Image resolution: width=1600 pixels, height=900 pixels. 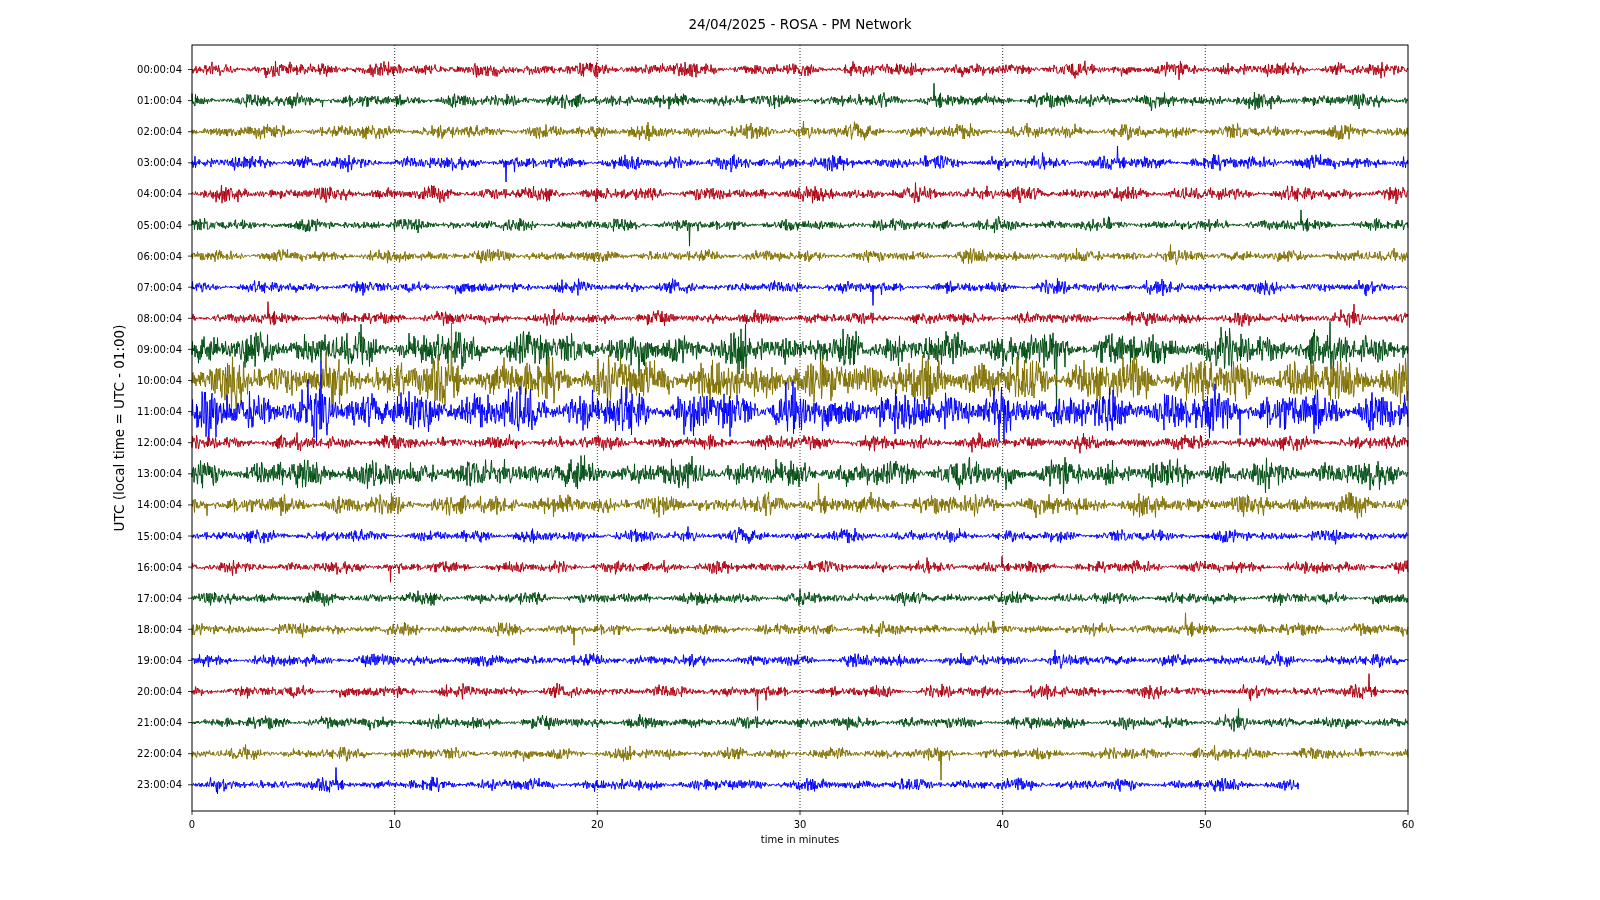 What do you see at coordinates (800, 24) in the screenshot?
I see `chart-title: 24/04/2025 - ROSA - PM Network` at bounding box center [800, 24].